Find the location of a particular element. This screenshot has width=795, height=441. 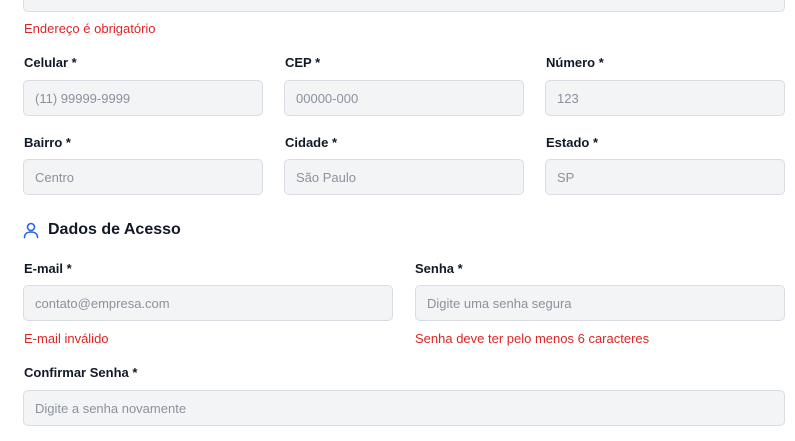

numero-input is located at coordinates (665, 98).